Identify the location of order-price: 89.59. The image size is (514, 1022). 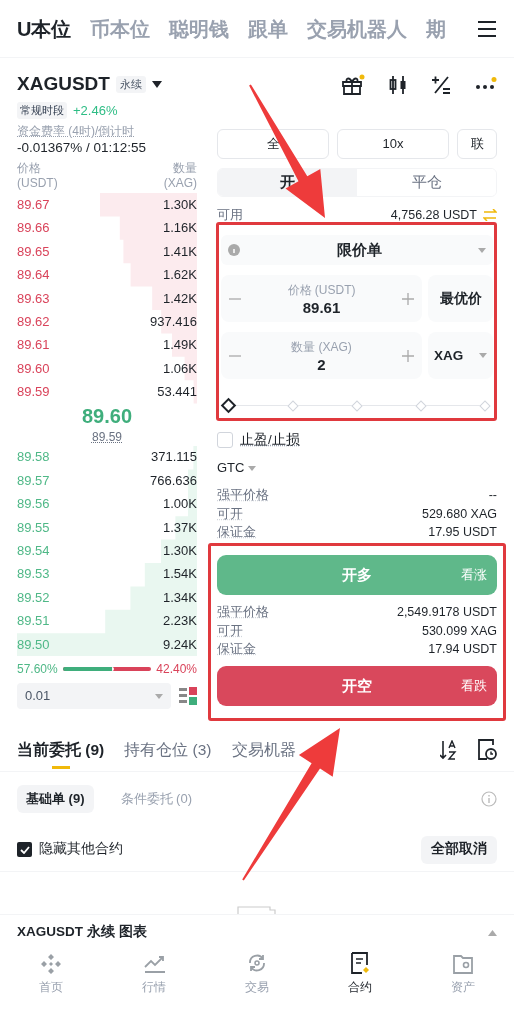
(33, 392).